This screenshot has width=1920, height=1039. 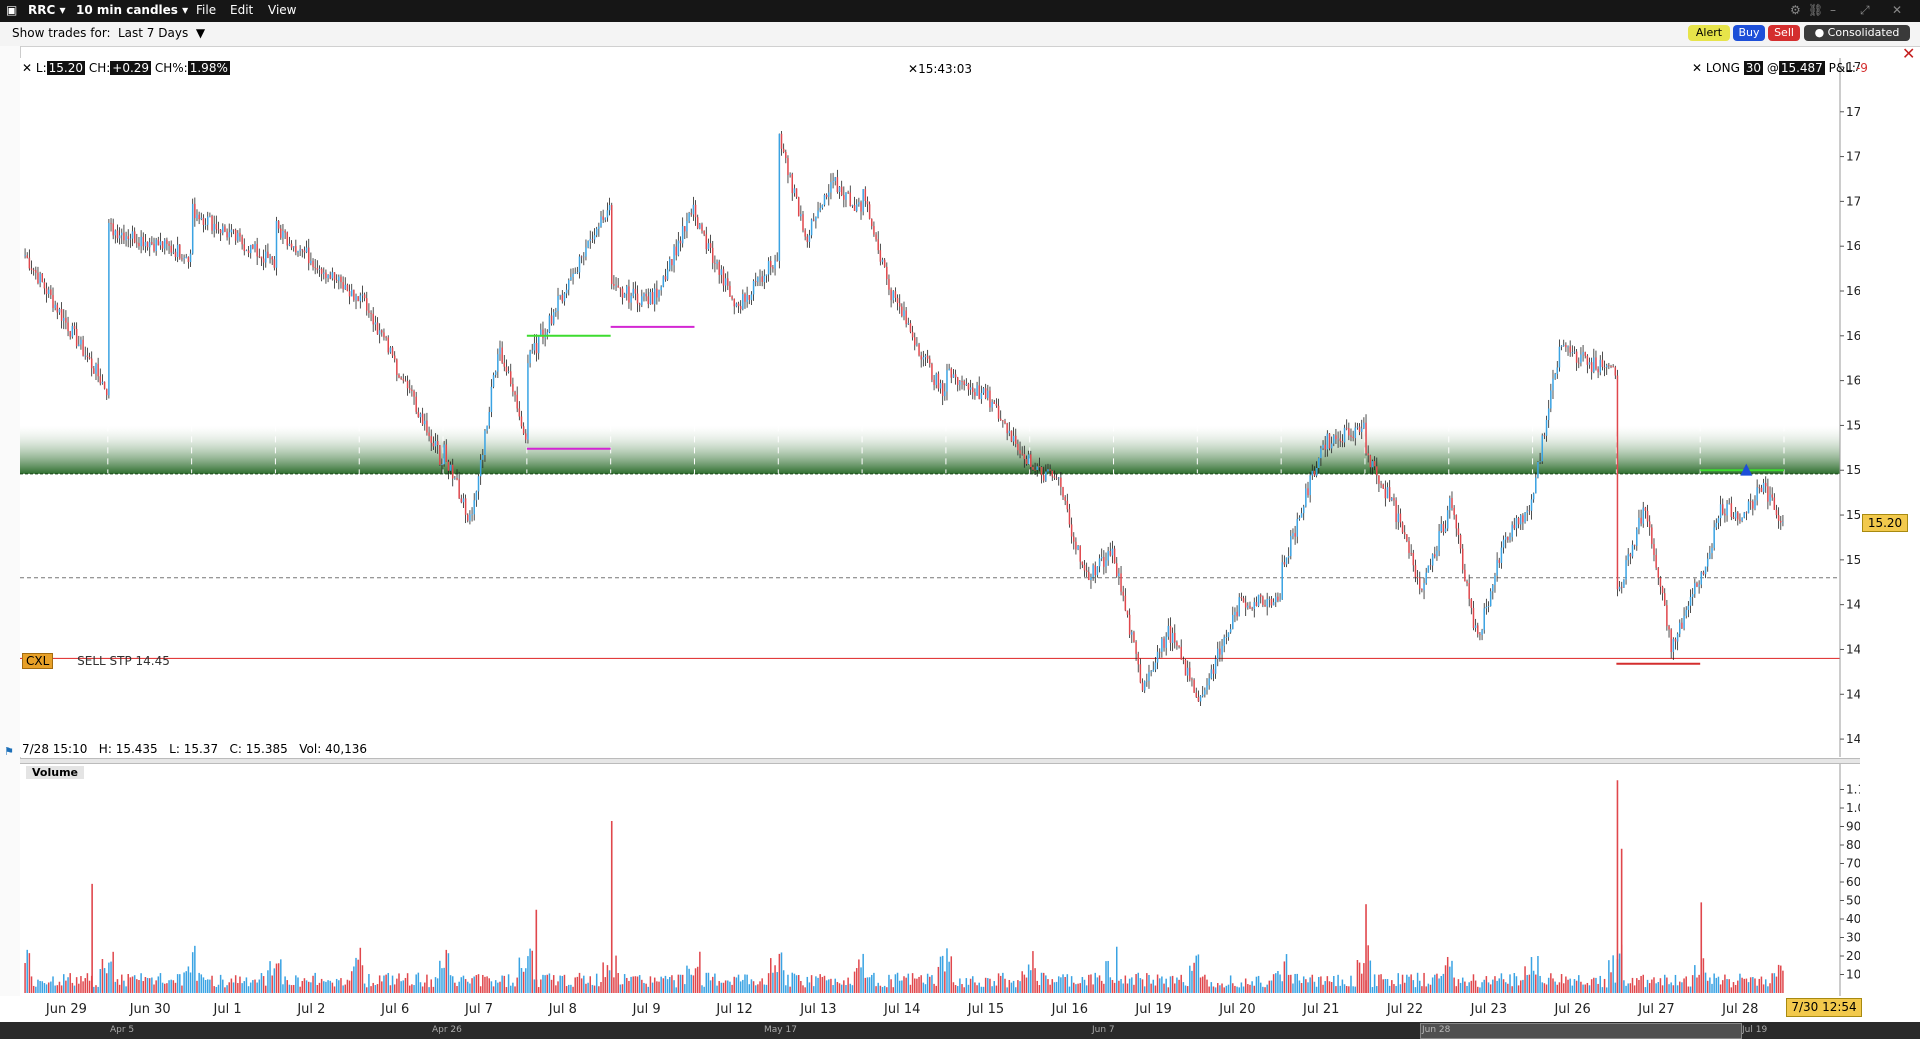 I want to click on quote-line: ✕ L: 15.20 CH: +0.29 CH%: 1.98%, so click(x=126, y=68).